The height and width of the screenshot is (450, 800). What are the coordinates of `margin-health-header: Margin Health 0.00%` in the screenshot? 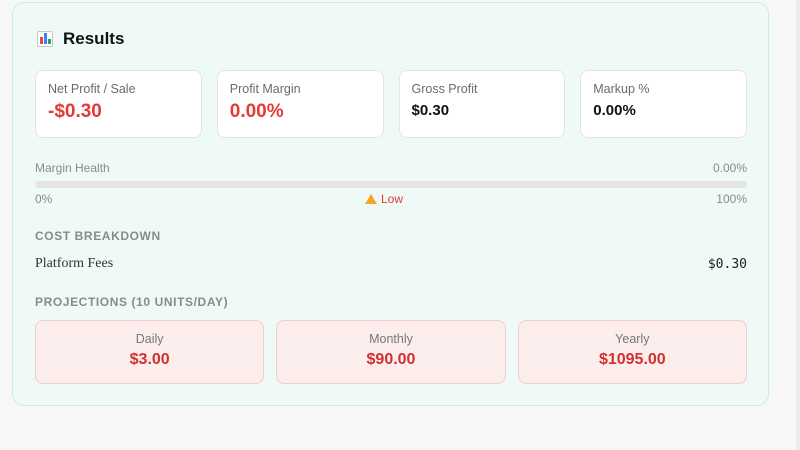 It's located at (391, 168).